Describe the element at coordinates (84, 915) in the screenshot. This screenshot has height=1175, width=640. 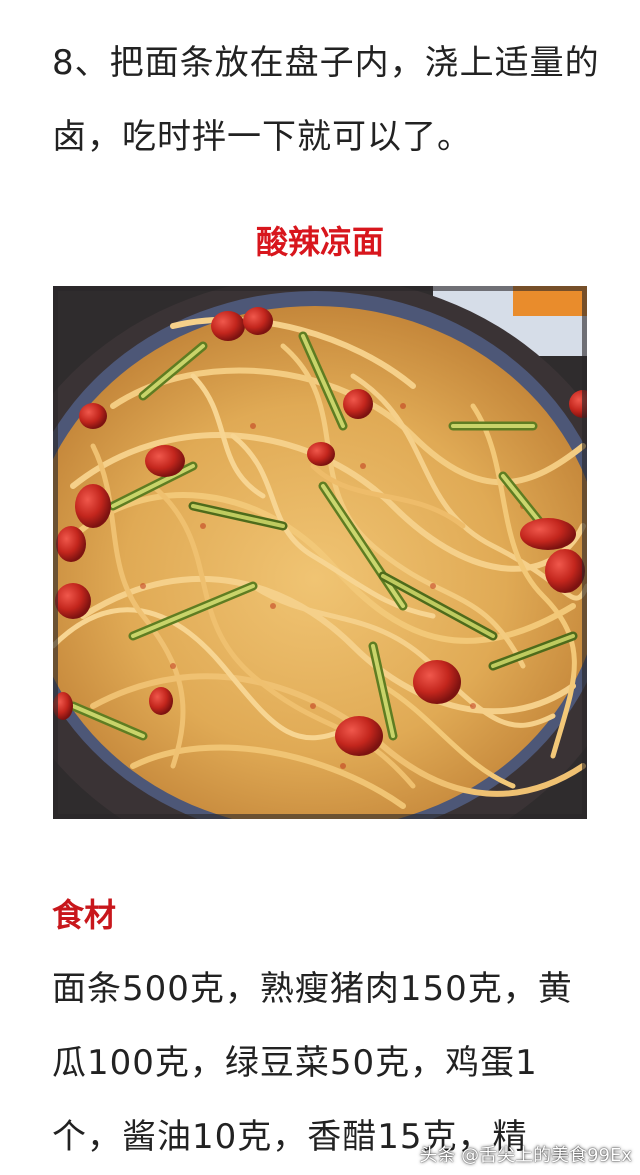
I see `ingredients-heading: 食材` at that location.